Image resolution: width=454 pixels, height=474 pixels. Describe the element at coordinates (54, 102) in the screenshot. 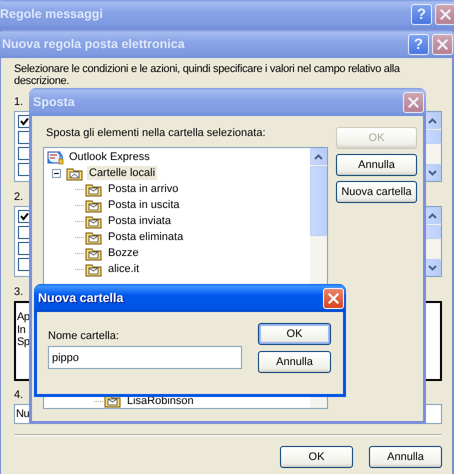

I see `window-title: Sposta` at that location.